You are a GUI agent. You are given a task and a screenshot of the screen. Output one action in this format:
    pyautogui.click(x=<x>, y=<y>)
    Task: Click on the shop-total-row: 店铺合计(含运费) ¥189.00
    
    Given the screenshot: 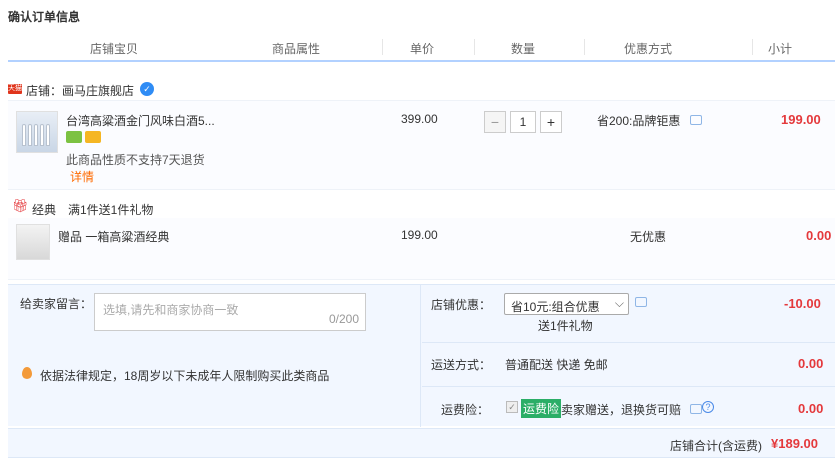 What is the action you would take?
    pyautogui.click(x=421, y=443)
    